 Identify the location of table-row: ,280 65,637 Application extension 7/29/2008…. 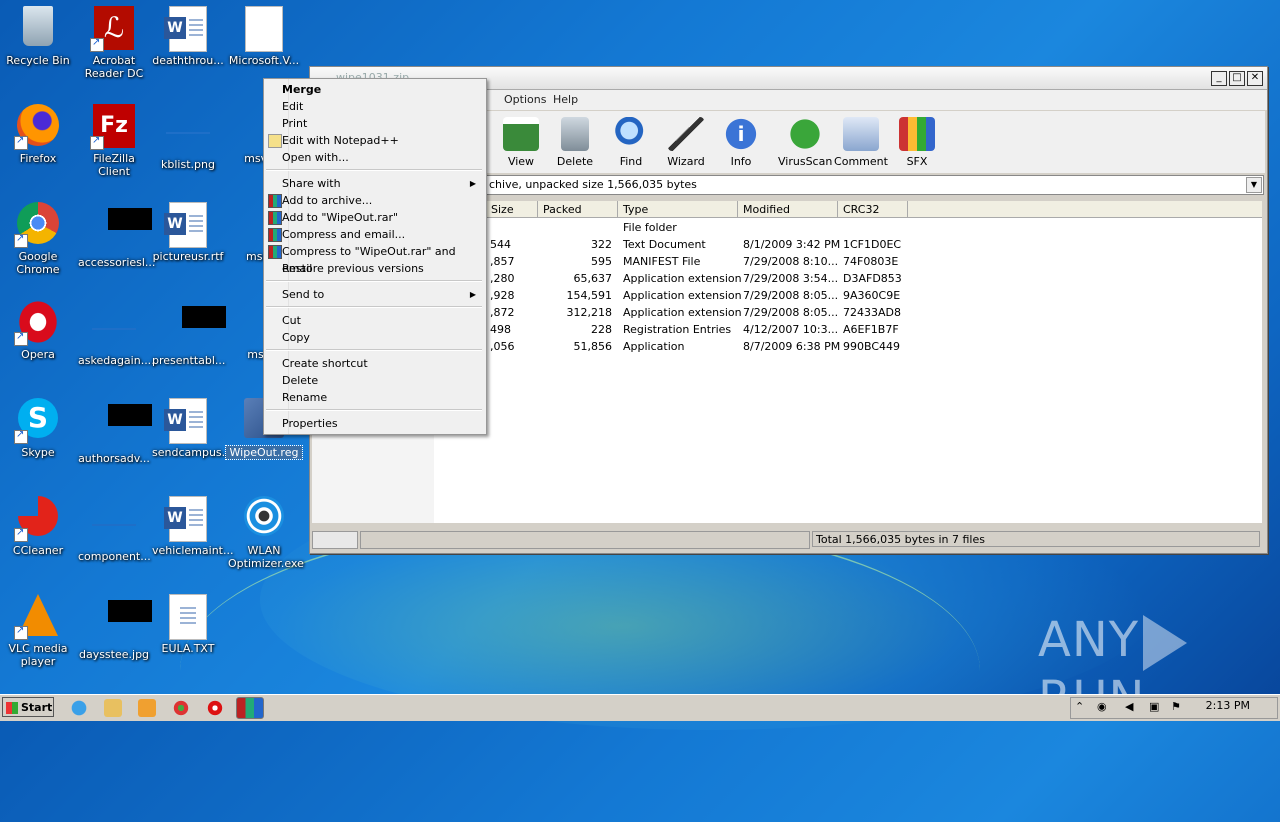
(848, 278).